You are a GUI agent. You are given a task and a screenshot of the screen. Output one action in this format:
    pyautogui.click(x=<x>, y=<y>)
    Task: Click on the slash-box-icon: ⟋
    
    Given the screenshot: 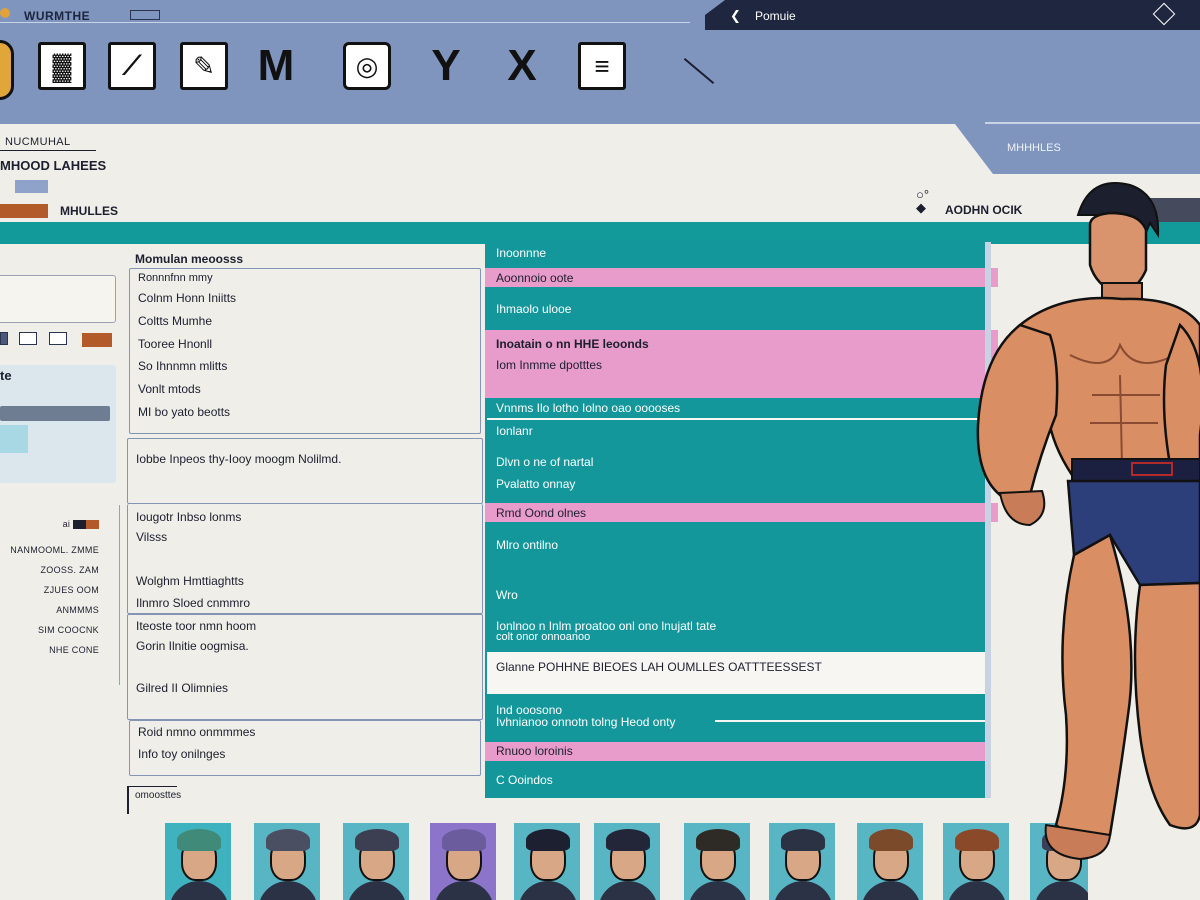 What is the action you would take?
    pyautogui.click(x=132, y=66)
    